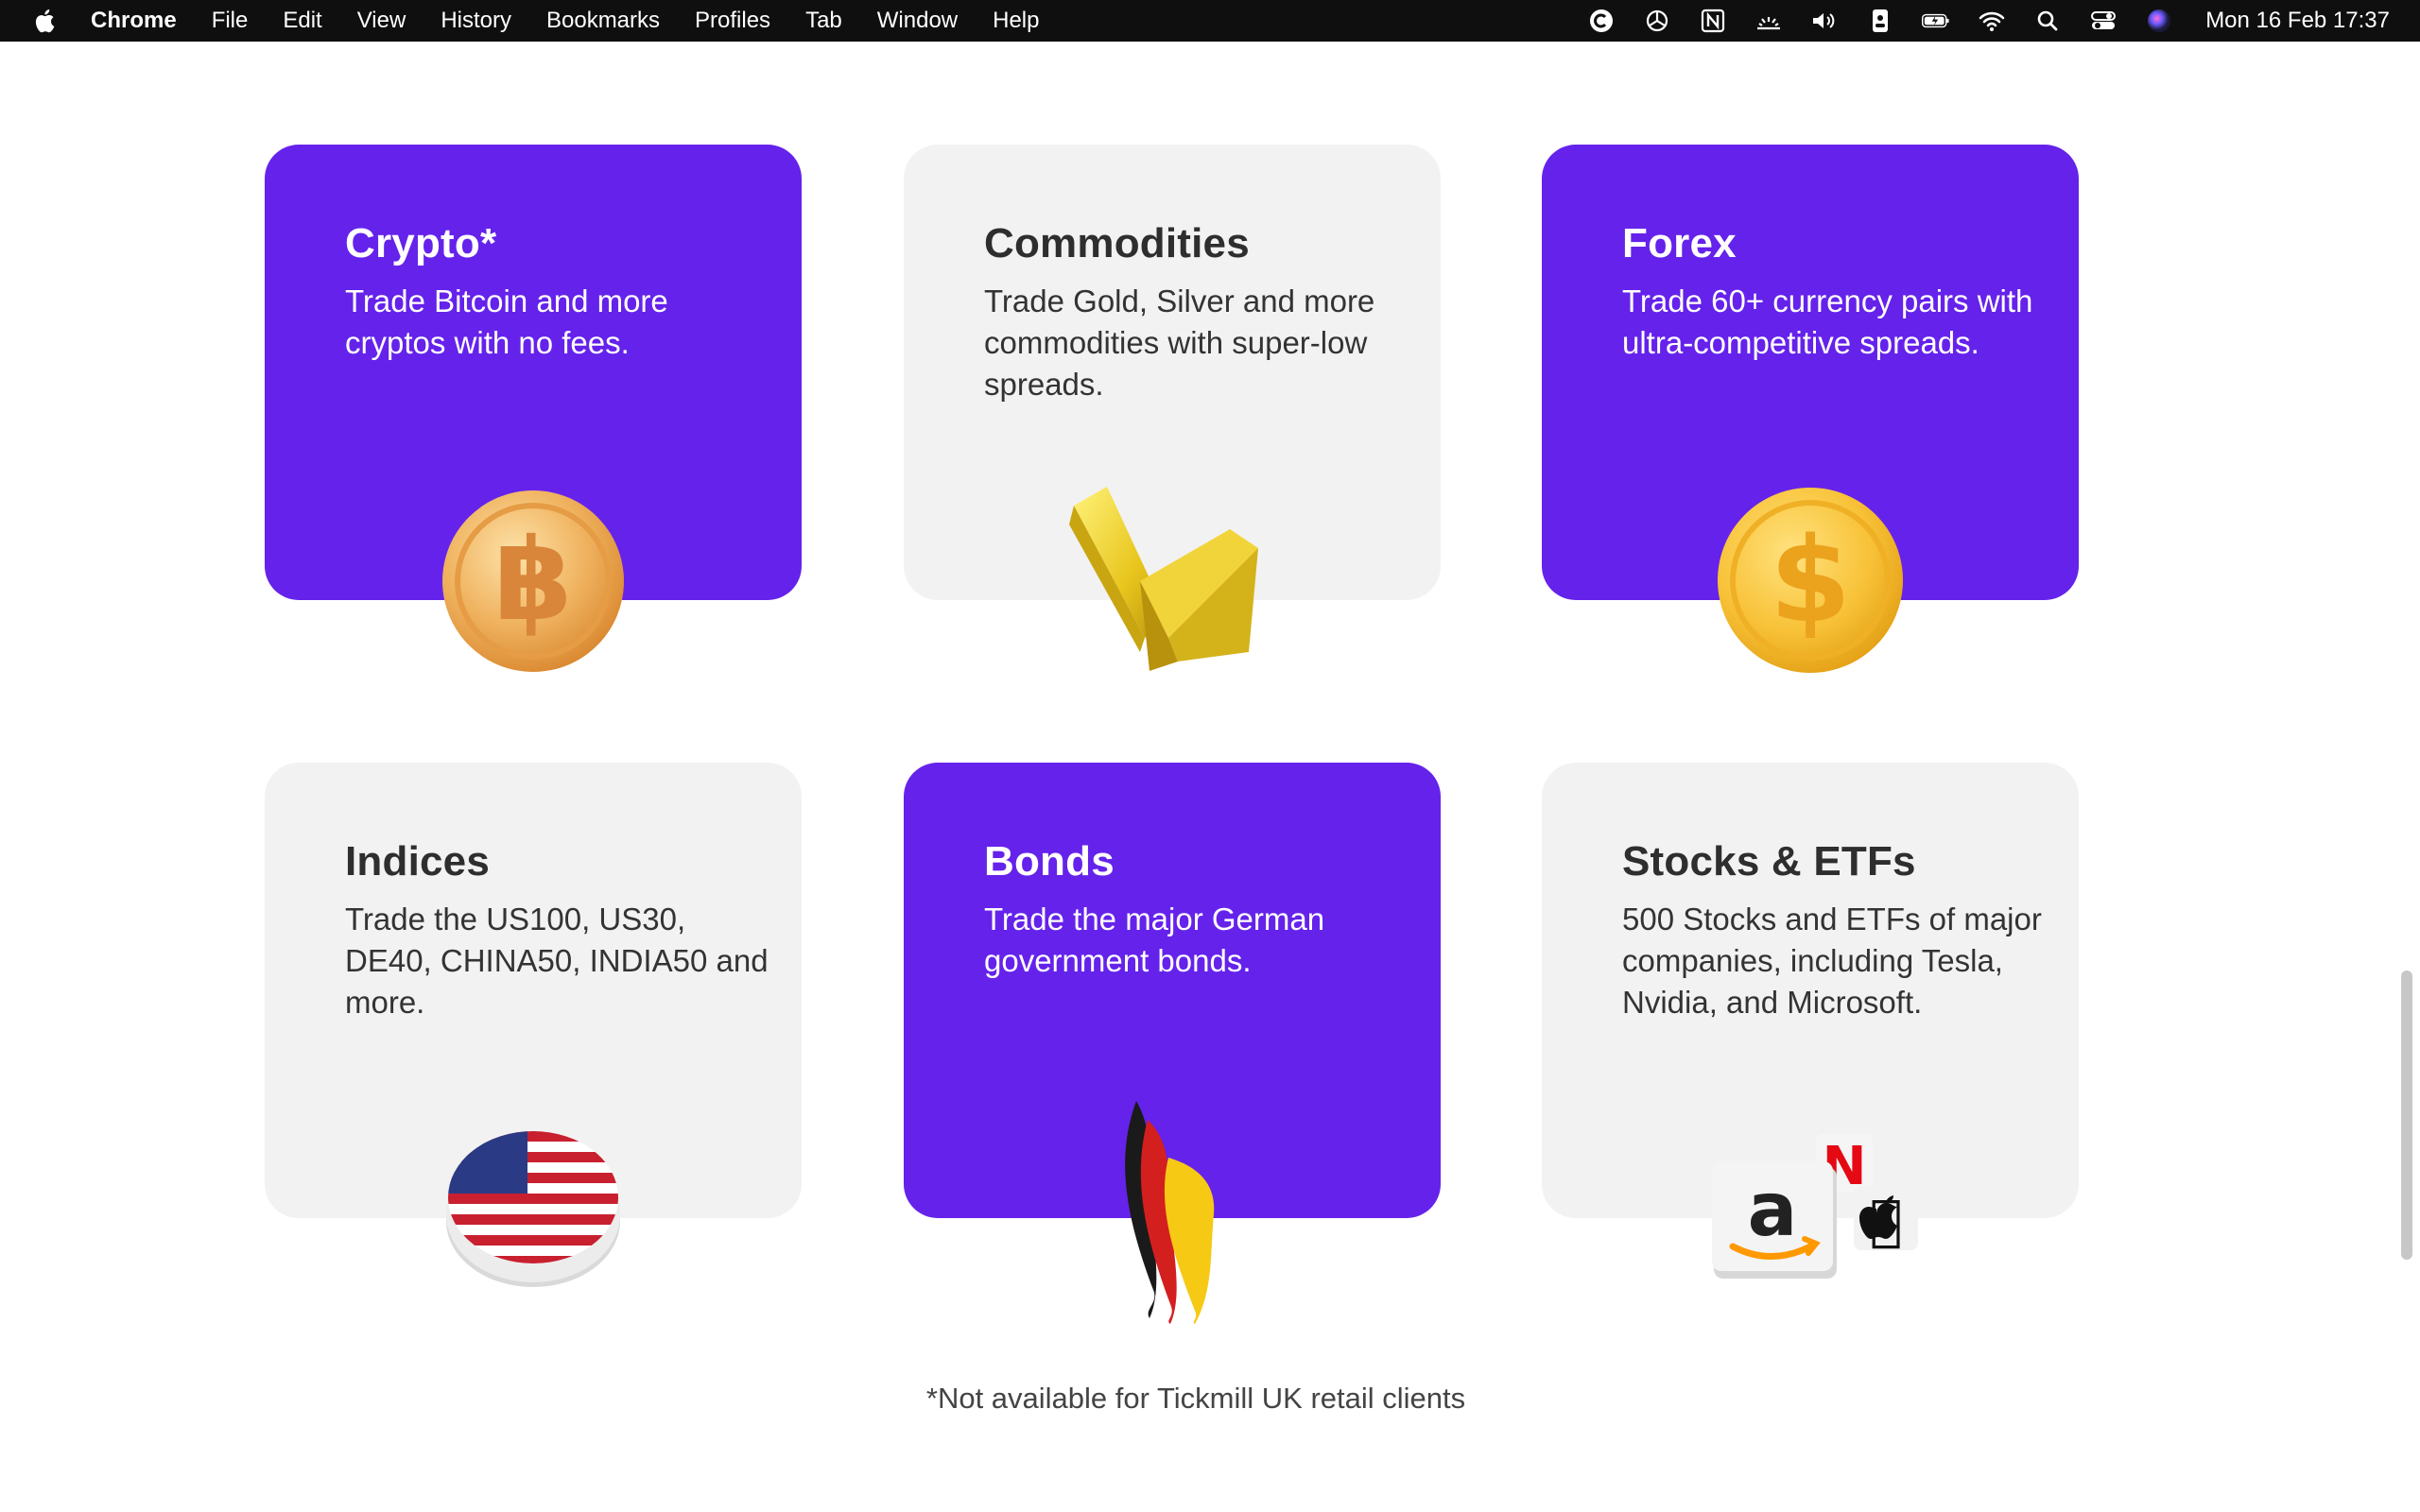 The image size is (2420, 1512). Describe the element at coordinates (1170, 1212) in the screenshot. I see `german-flag-ribbon-icon` at that location.